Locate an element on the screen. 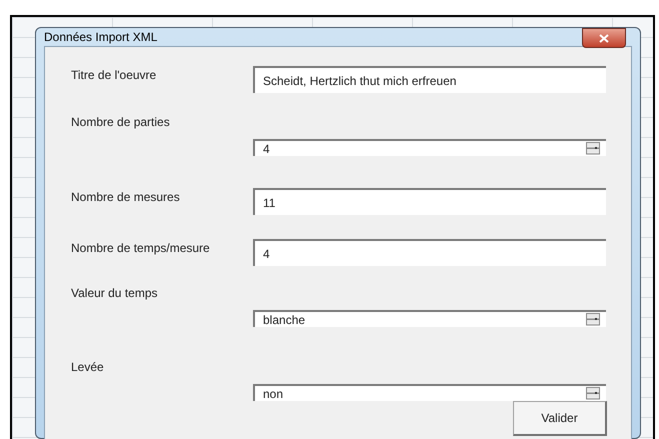  window-title: Données Import XML is located at coordinates (101, 37).